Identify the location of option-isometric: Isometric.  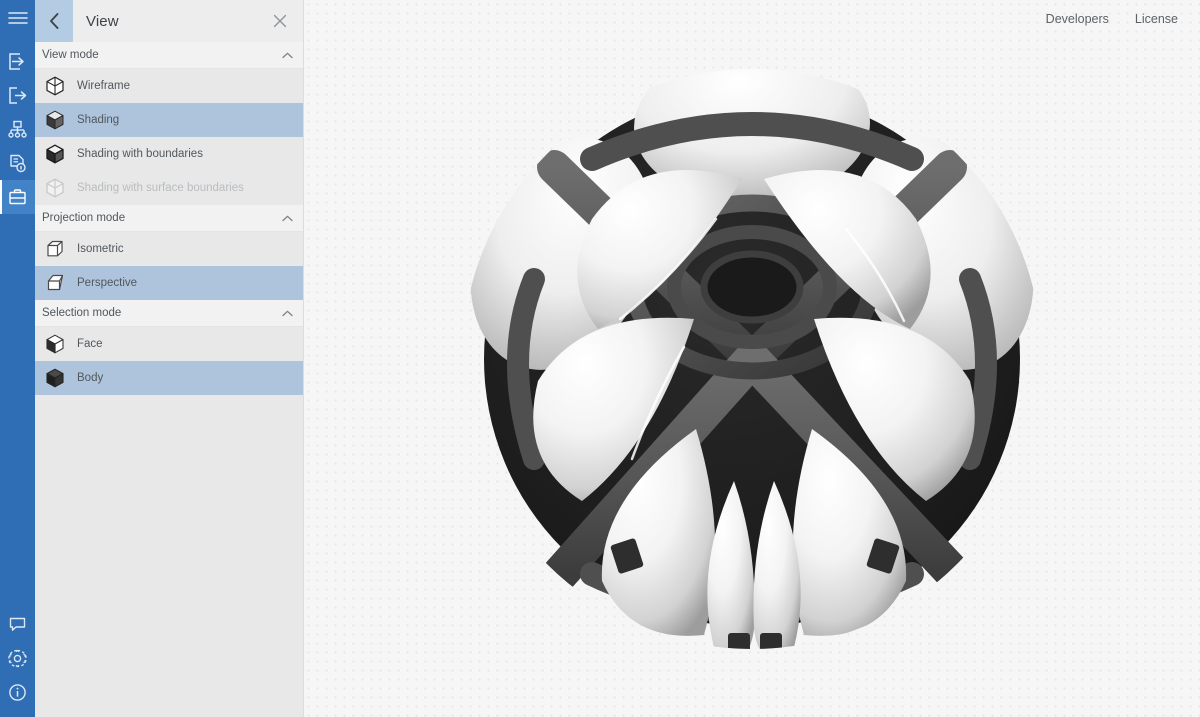
(169, 249).